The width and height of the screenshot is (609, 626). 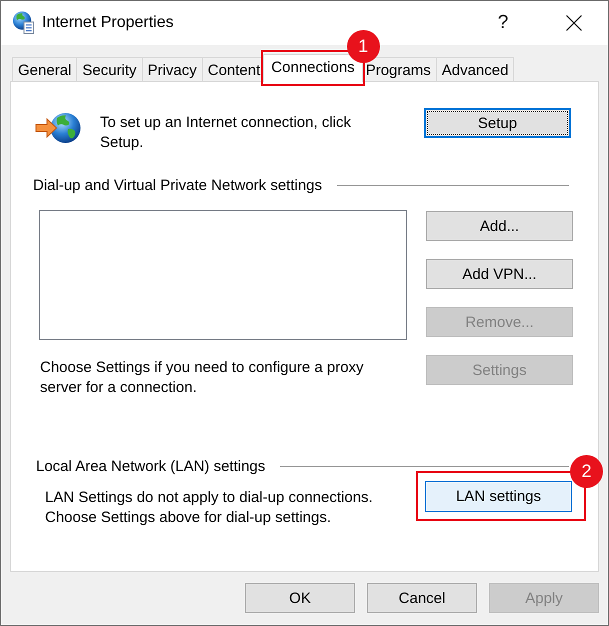 What do you see at coordinates (23, 22) in the screenshot?
I see `globe-document-icon` at bounding box center [23, 22].